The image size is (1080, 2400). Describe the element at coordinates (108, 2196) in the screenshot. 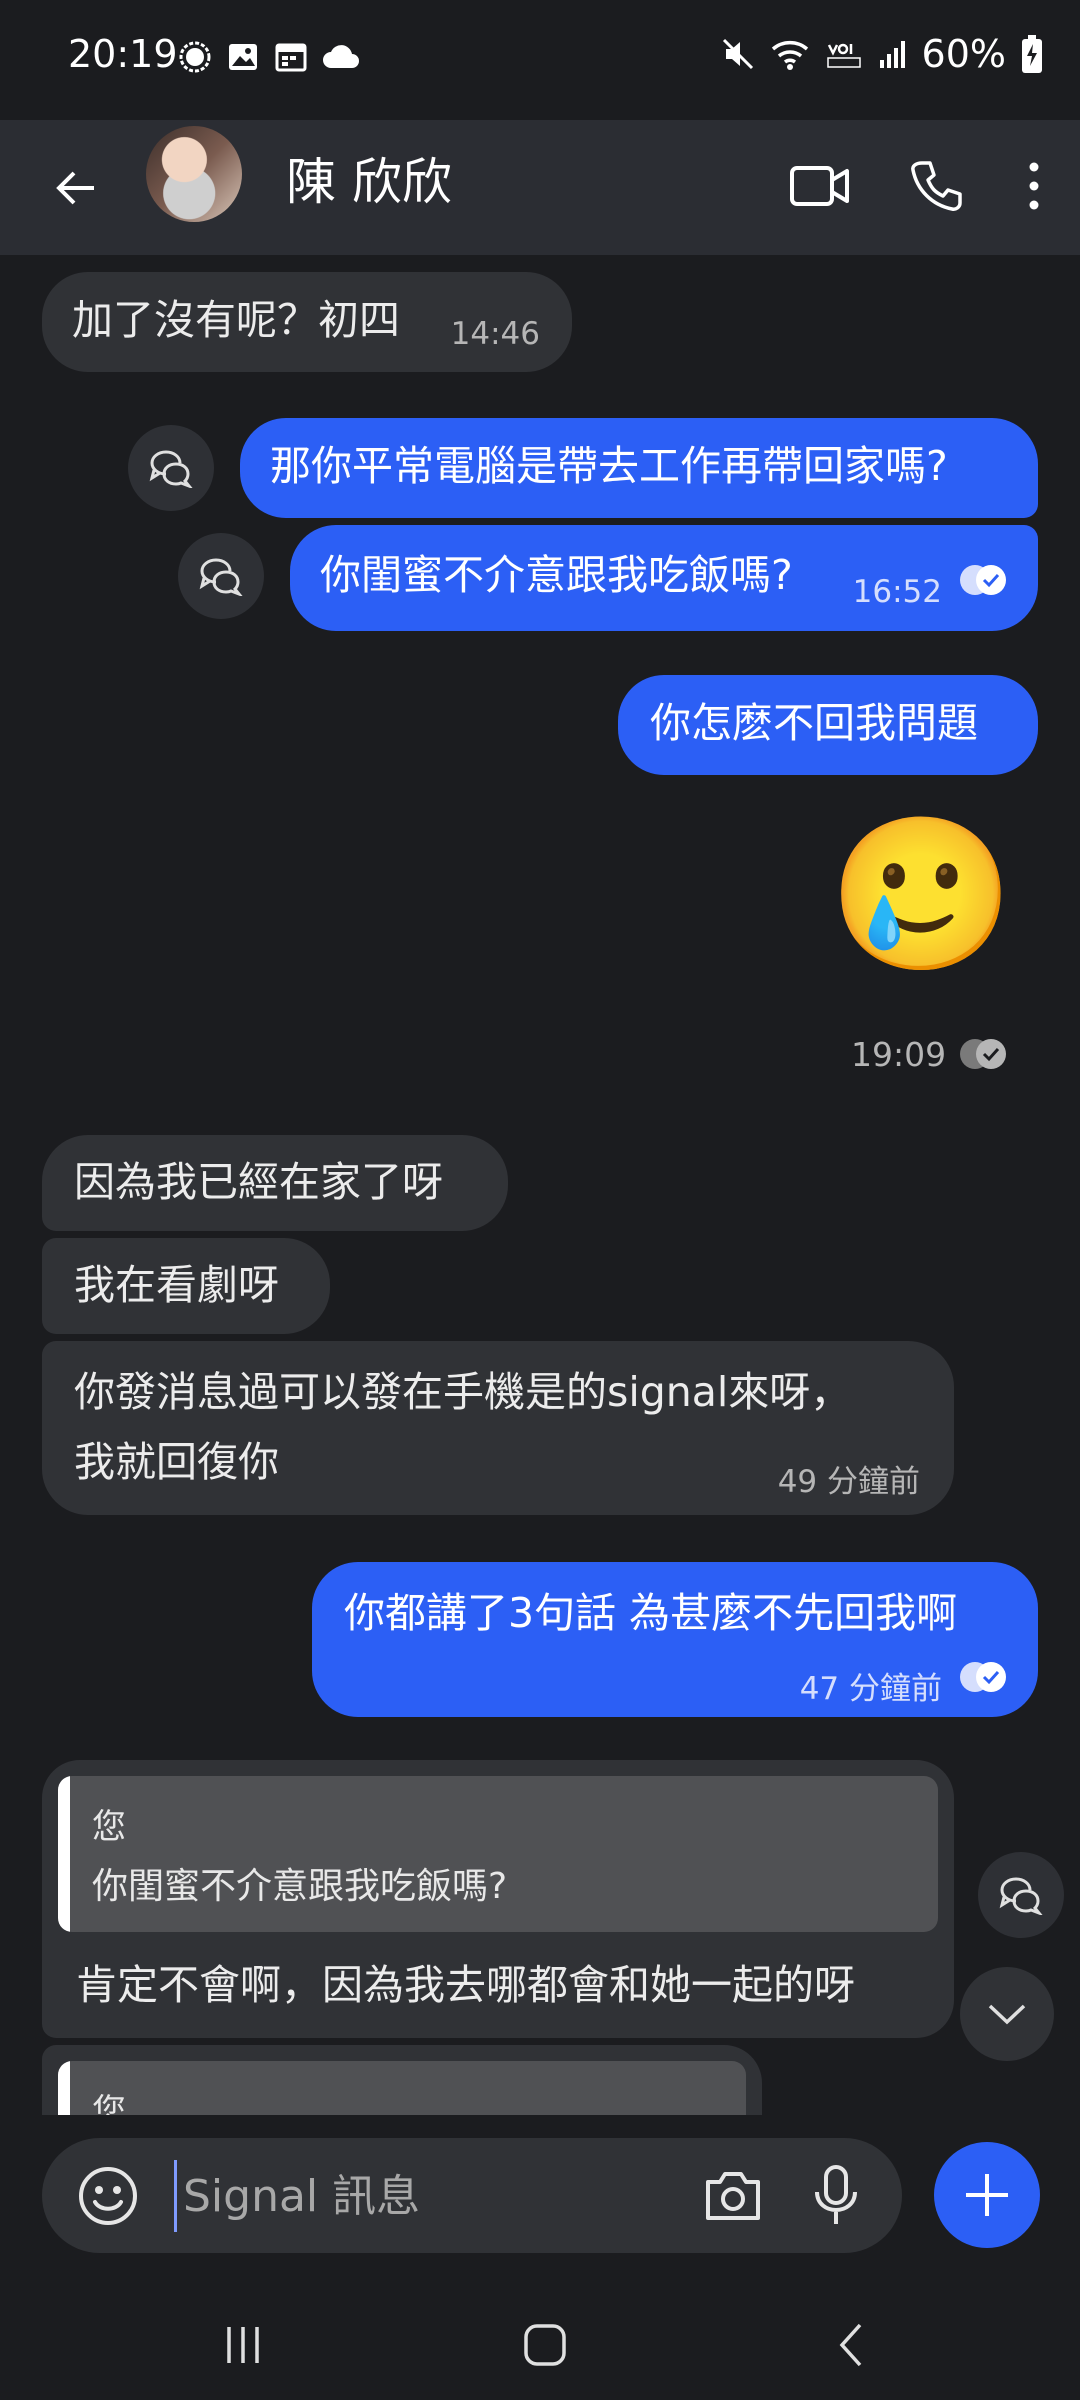

I see `emoji-picker-icon` at that location.